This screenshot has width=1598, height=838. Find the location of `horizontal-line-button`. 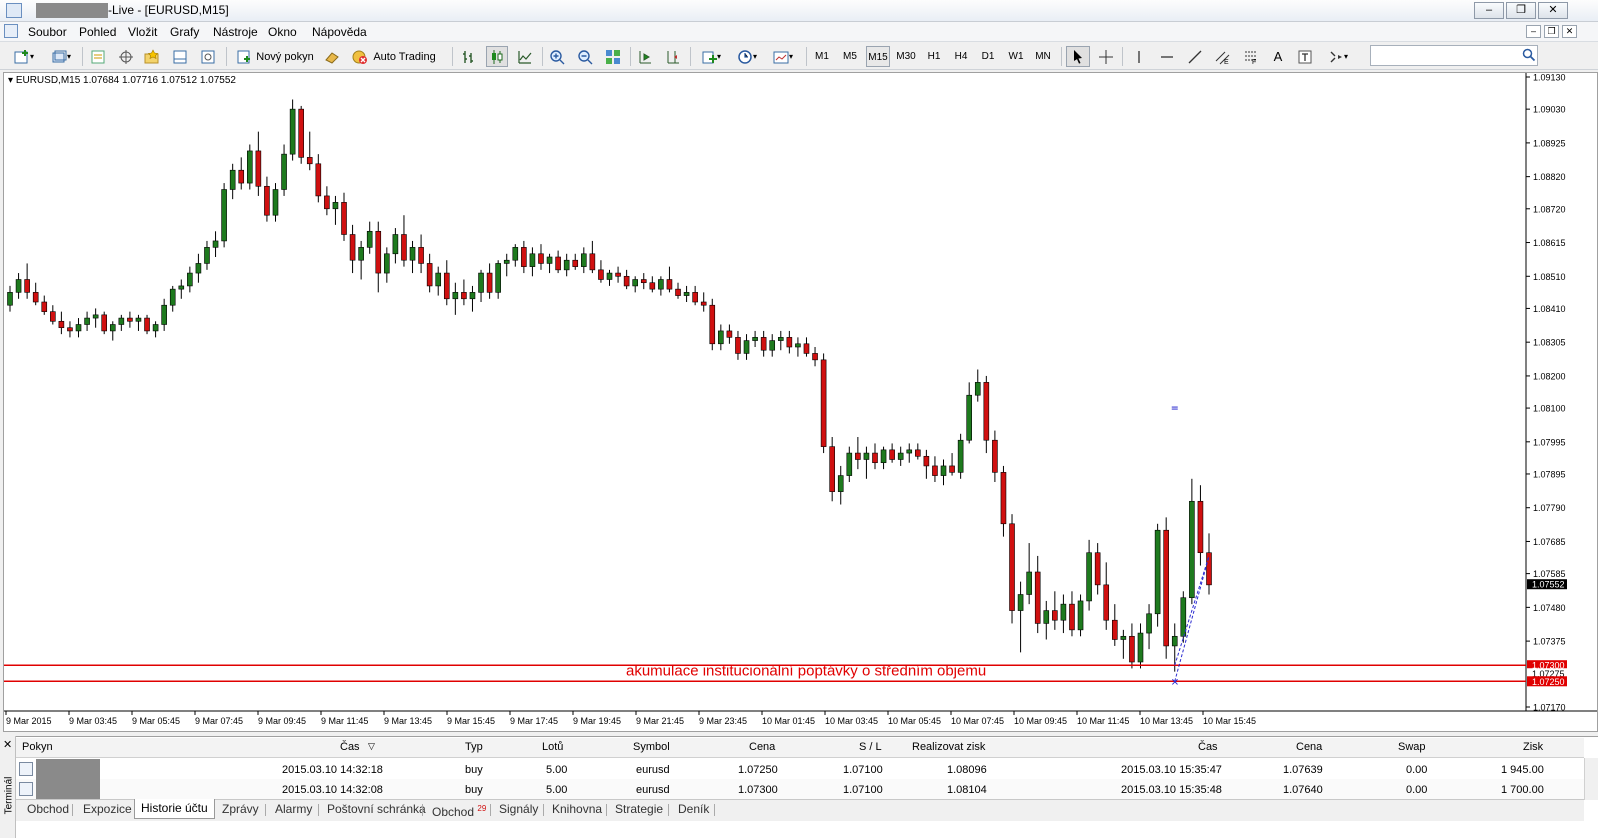

horizontal-line-button is located at coordinates (1167, 56).